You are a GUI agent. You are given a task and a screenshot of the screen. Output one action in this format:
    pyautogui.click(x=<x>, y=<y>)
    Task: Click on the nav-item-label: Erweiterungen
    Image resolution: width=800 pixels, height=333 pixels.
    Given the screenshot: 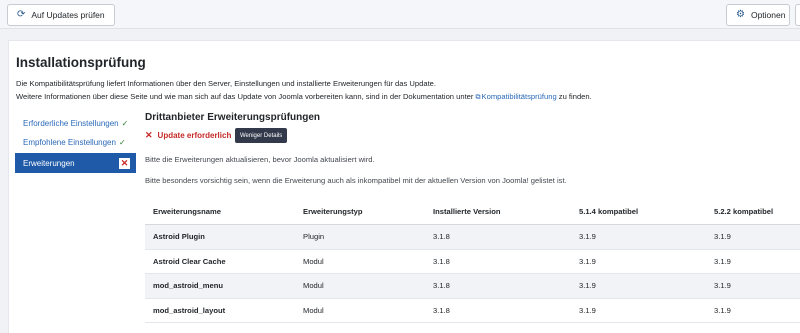 What is the action you would take?
    pyautogui.click(x=49, y=163)
    